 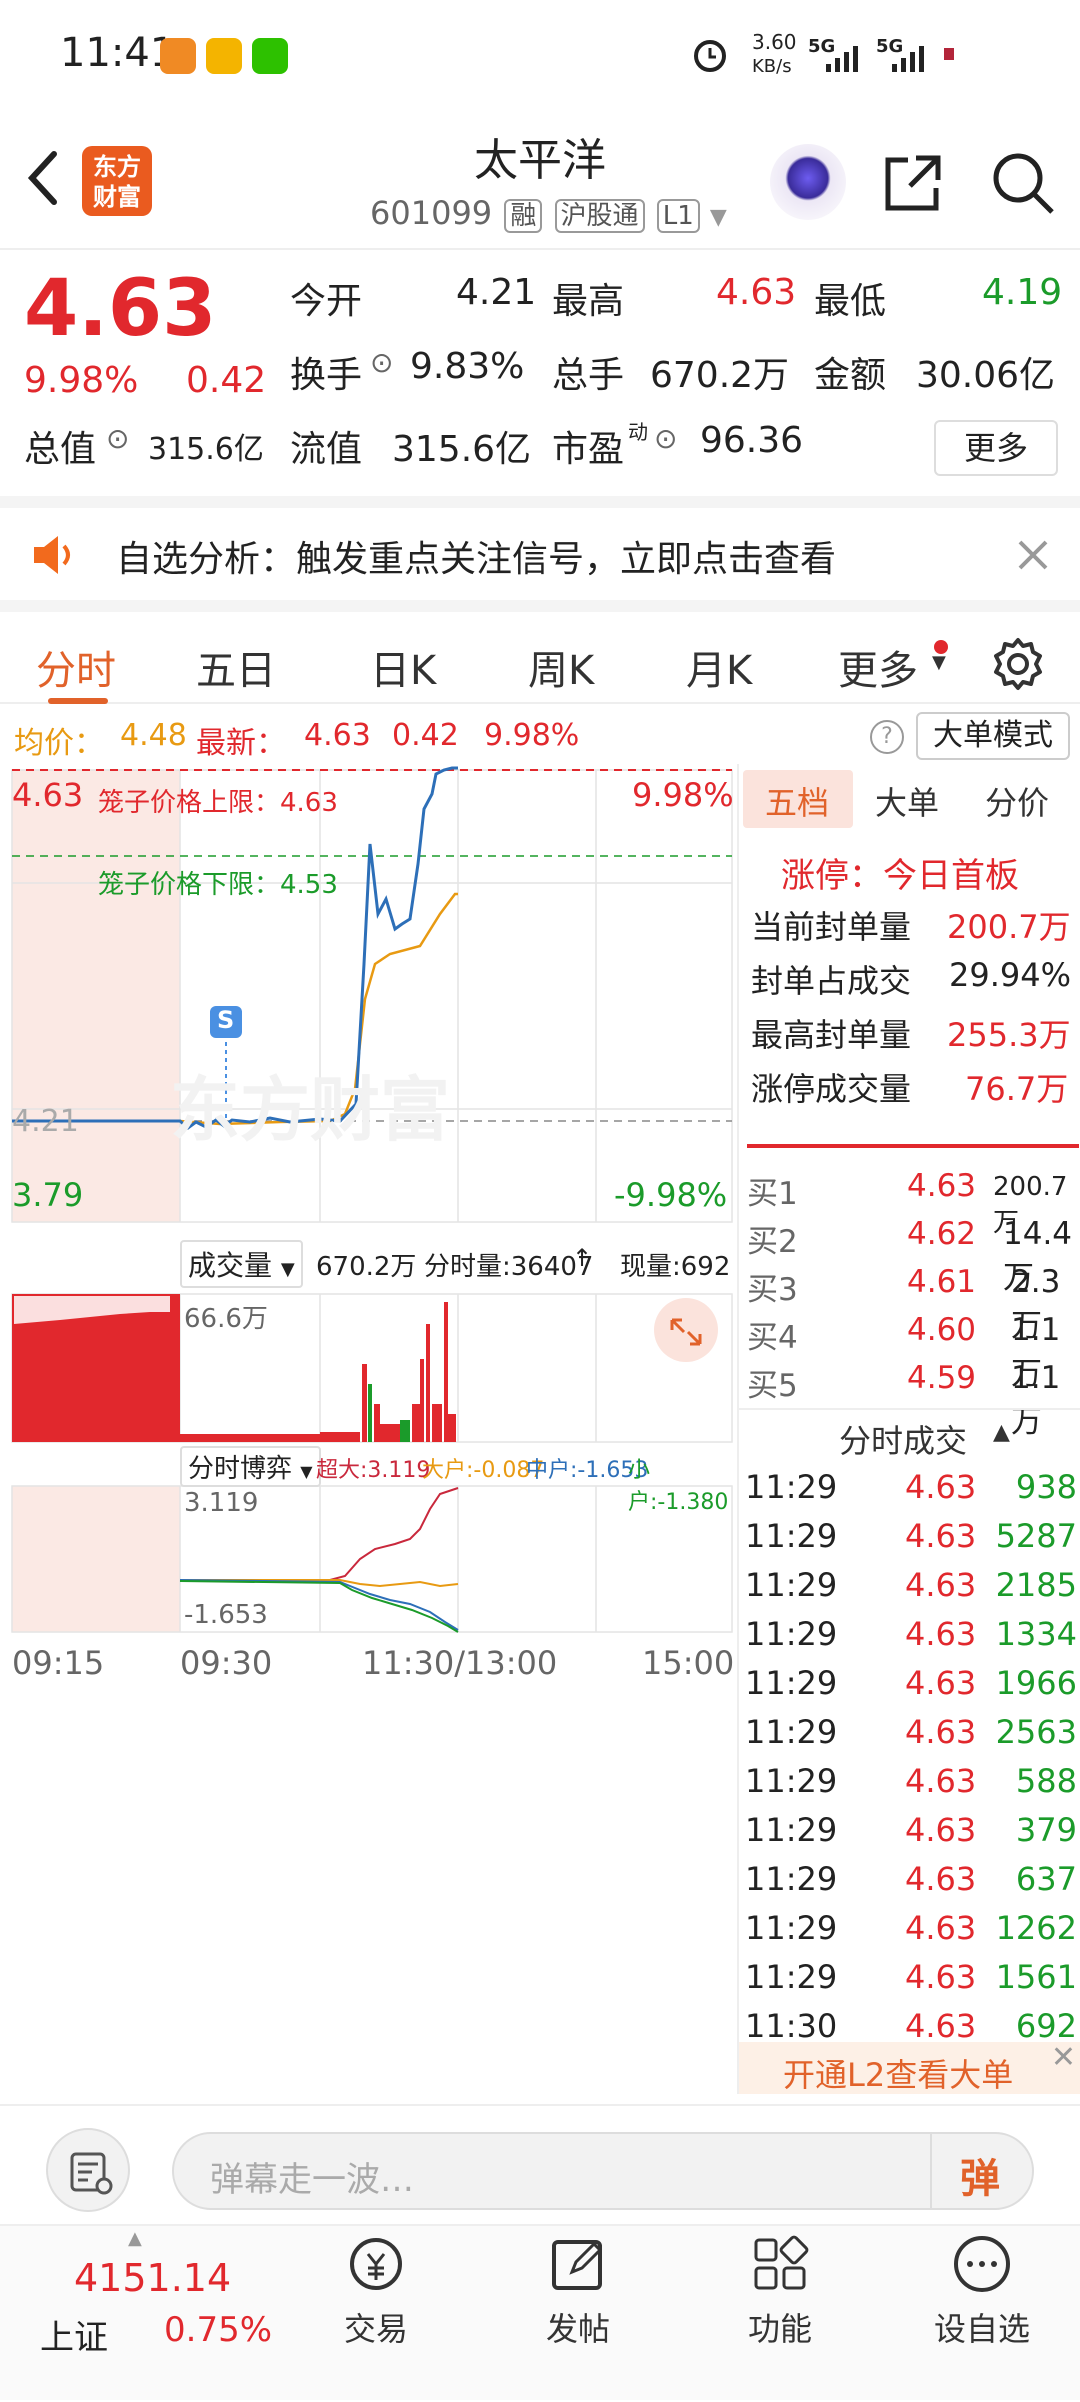 What do you see at coordinates (462, 449) in the screenshot?
I see `float-cap-value: 315.6亿` at bounding box center [462, 449].